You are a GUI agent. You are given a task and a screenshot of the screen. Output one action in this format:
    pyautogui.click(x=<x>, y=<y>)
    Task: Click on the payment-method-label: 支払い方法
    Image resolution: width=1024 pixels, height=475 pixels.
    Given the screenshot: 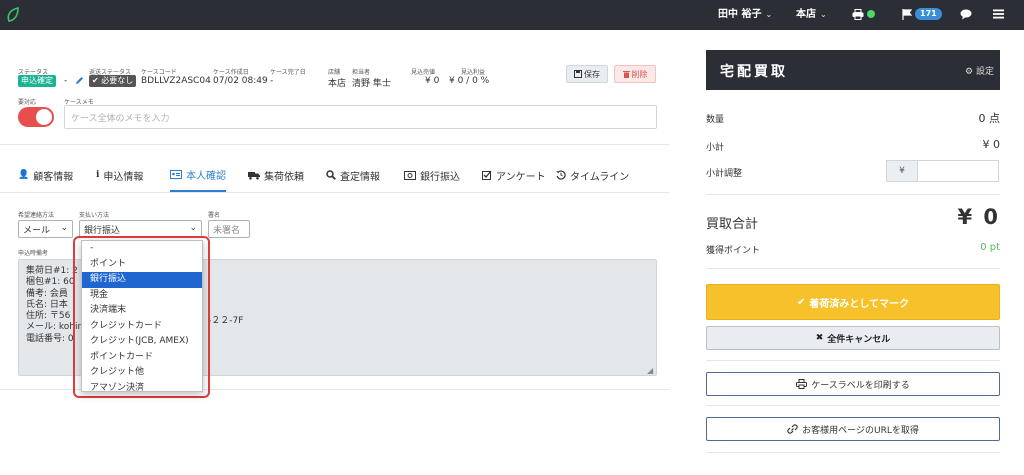 What is the action you would take?
    pyautogui.click(x=94, y=215)
    